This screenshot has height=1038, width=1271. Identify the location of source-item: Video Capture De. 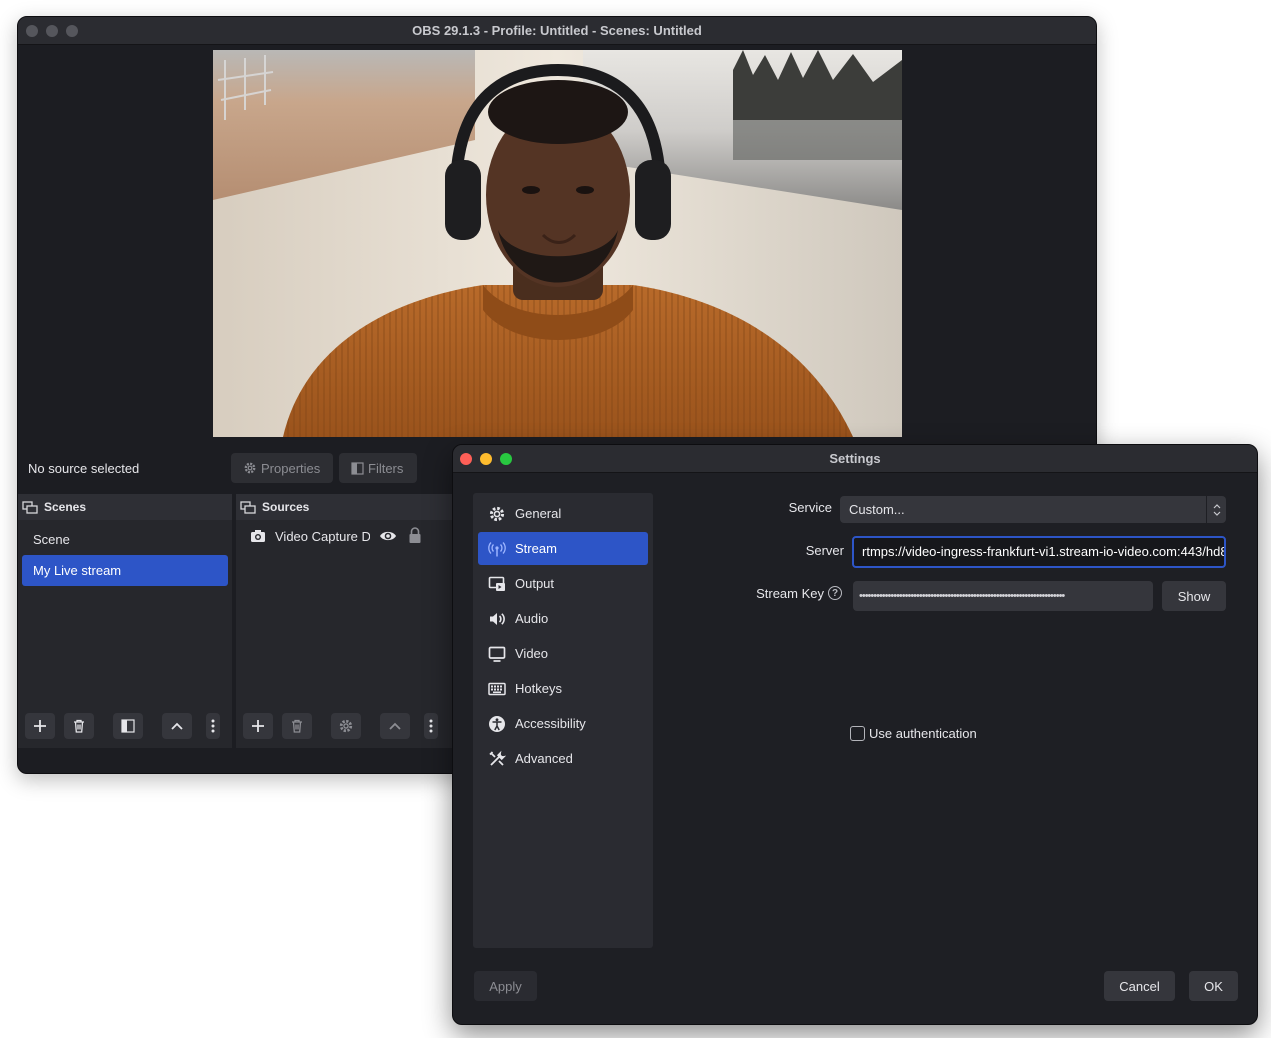
(344, 537).